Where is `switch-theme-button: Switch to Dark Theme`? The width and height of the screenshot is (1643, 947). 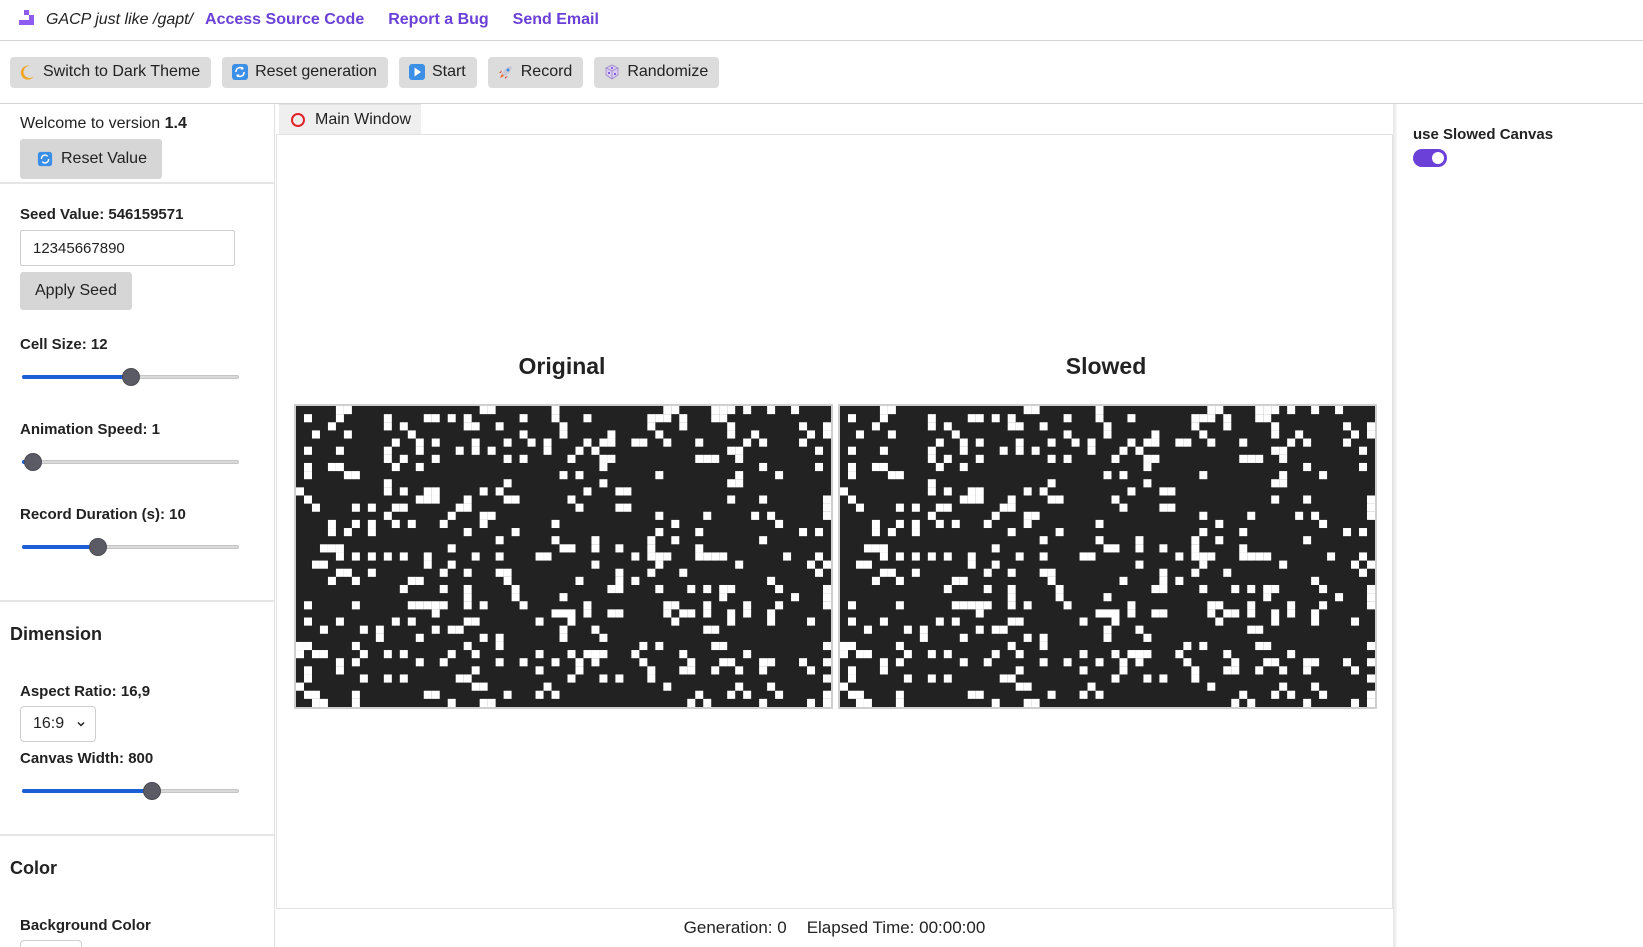
switch-theme-button: Switch to Dark Theme is located at coordinates (111, 72).